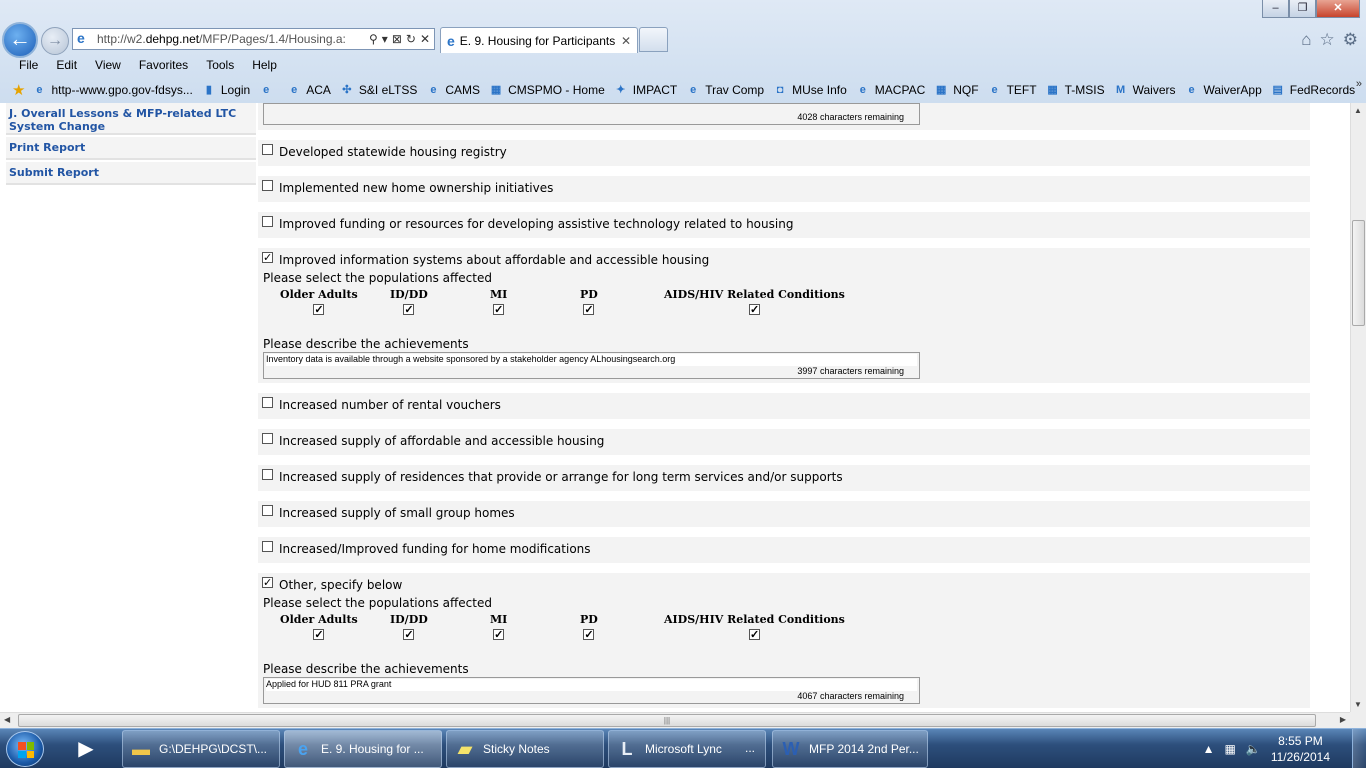  I want to click on housing-option-label: Developed statewide housing registry, so click(384, 151).